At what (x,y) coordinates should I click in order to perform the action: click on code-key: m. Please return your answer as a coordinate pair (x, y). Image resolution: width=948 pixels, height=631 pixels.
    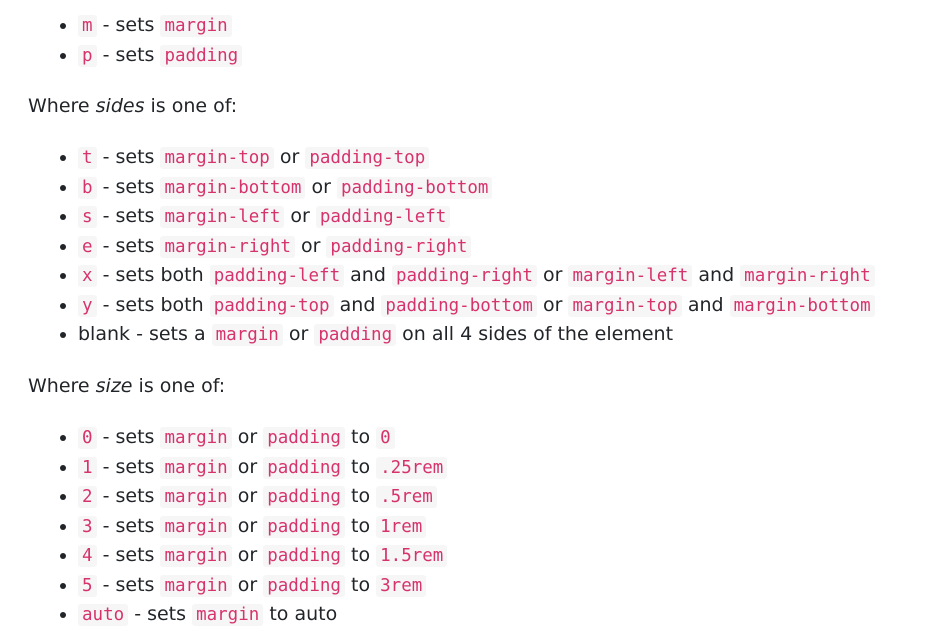
    Looking at the image, I should click on (87, 26).